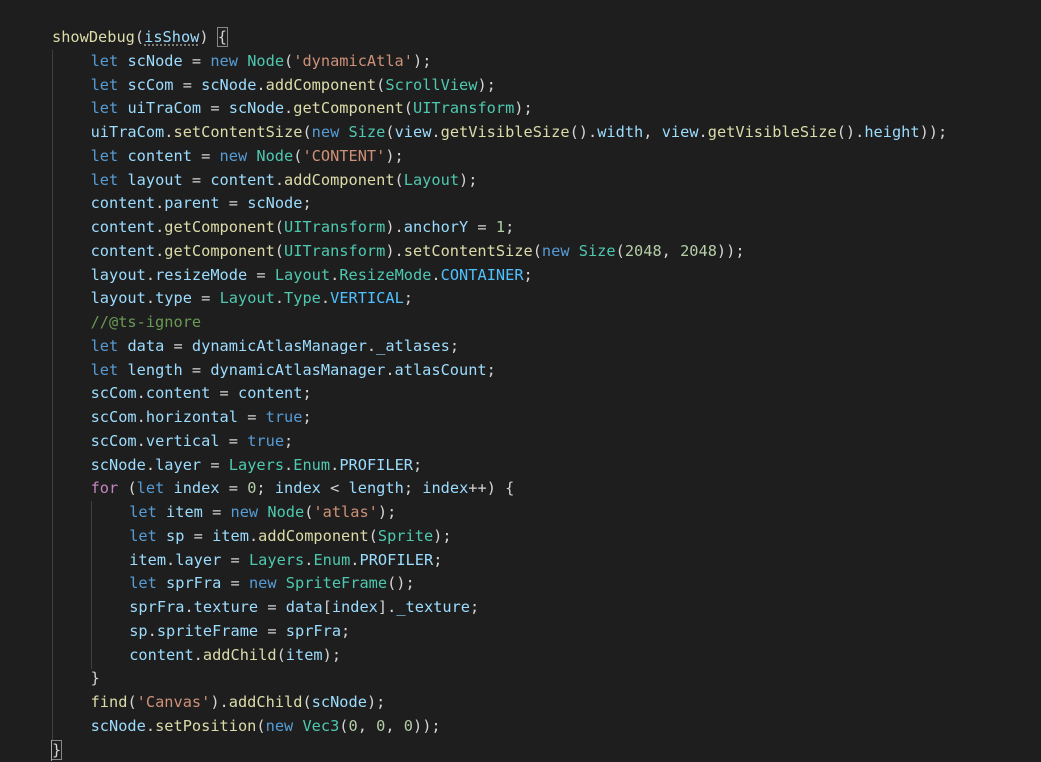 Image resolution: width=1041 pixels, height=762 pixels. I want to click on code-token: UITransform, so click(335, 250).